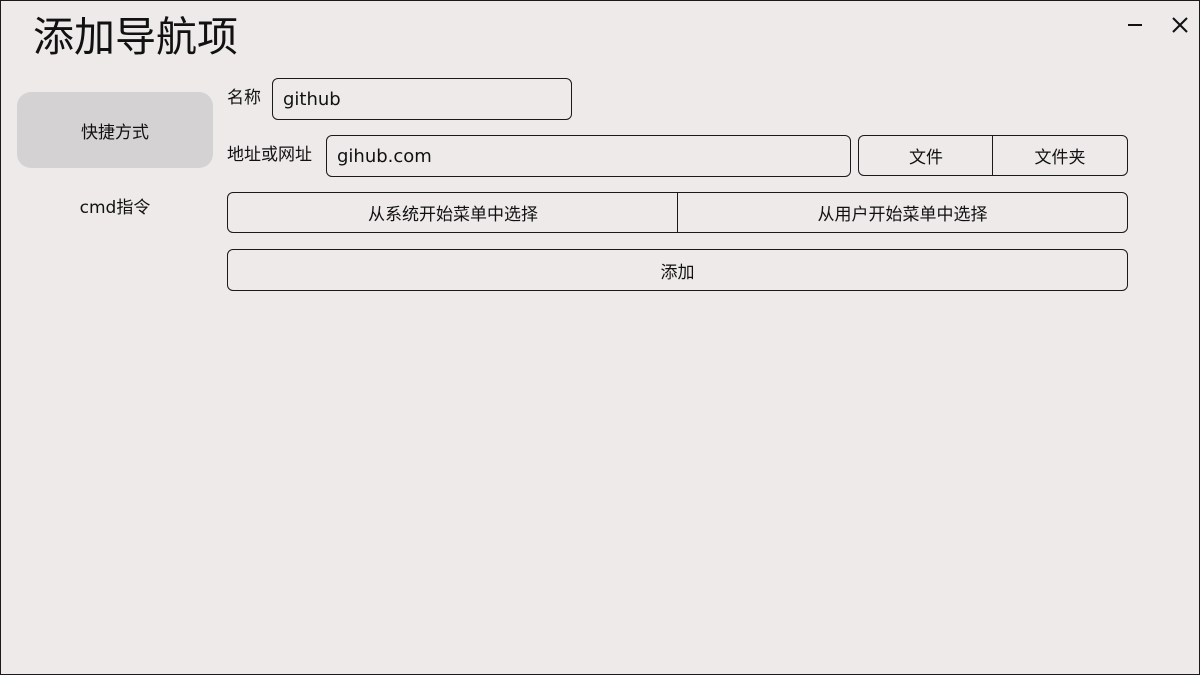 This screenshot has height=675, width=1200. Describe the element at coordinates (269, 155) in the screenshot. I see `address-label: 地址或网址` at that location.